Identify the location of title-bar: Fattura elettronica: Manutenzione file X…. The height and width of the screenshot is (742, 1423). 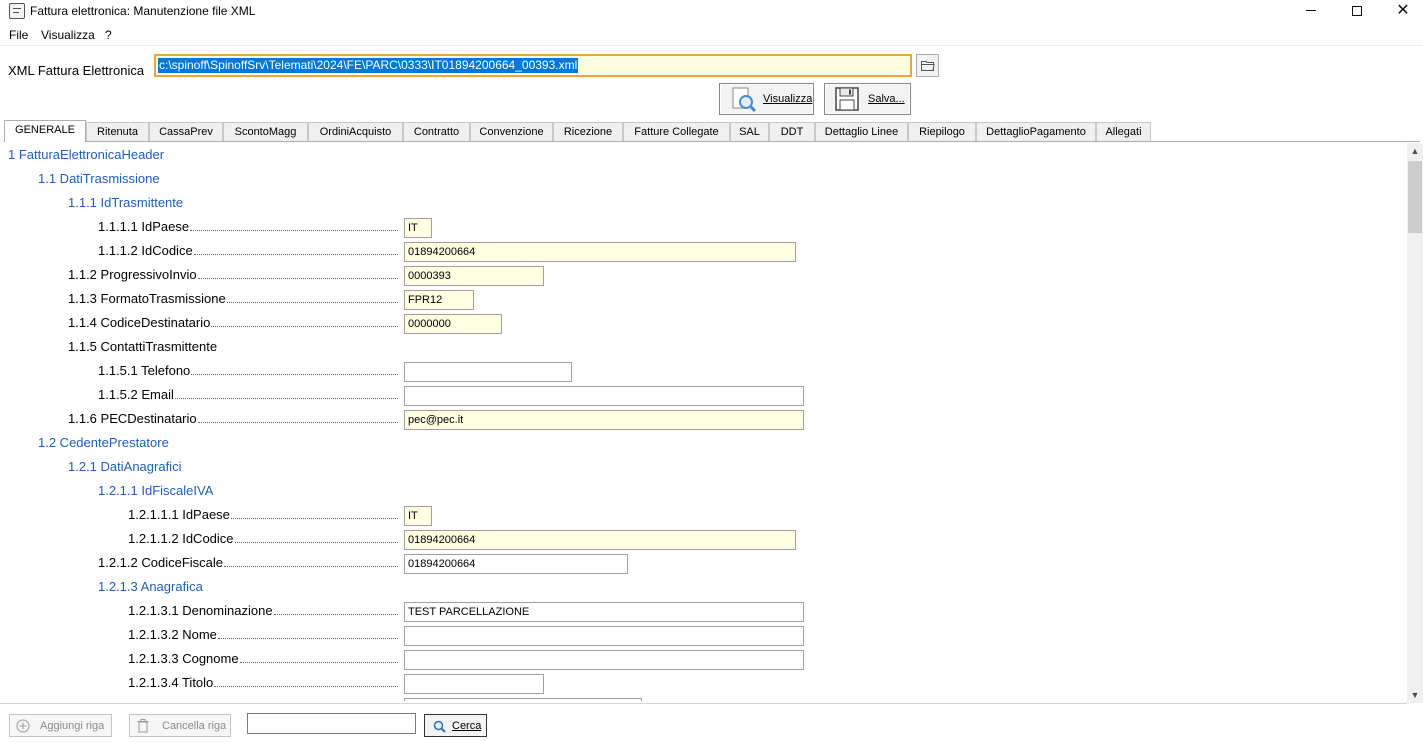
(711, 12).